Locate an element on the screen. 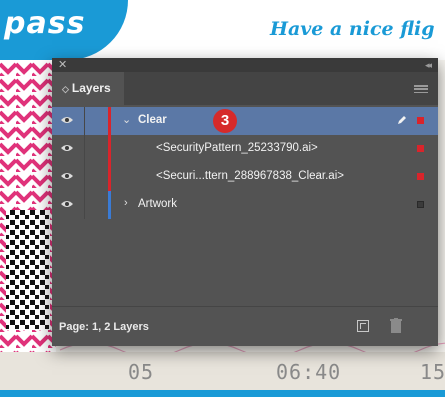  document-number: 06:40 is located at coordinates (309, 372).